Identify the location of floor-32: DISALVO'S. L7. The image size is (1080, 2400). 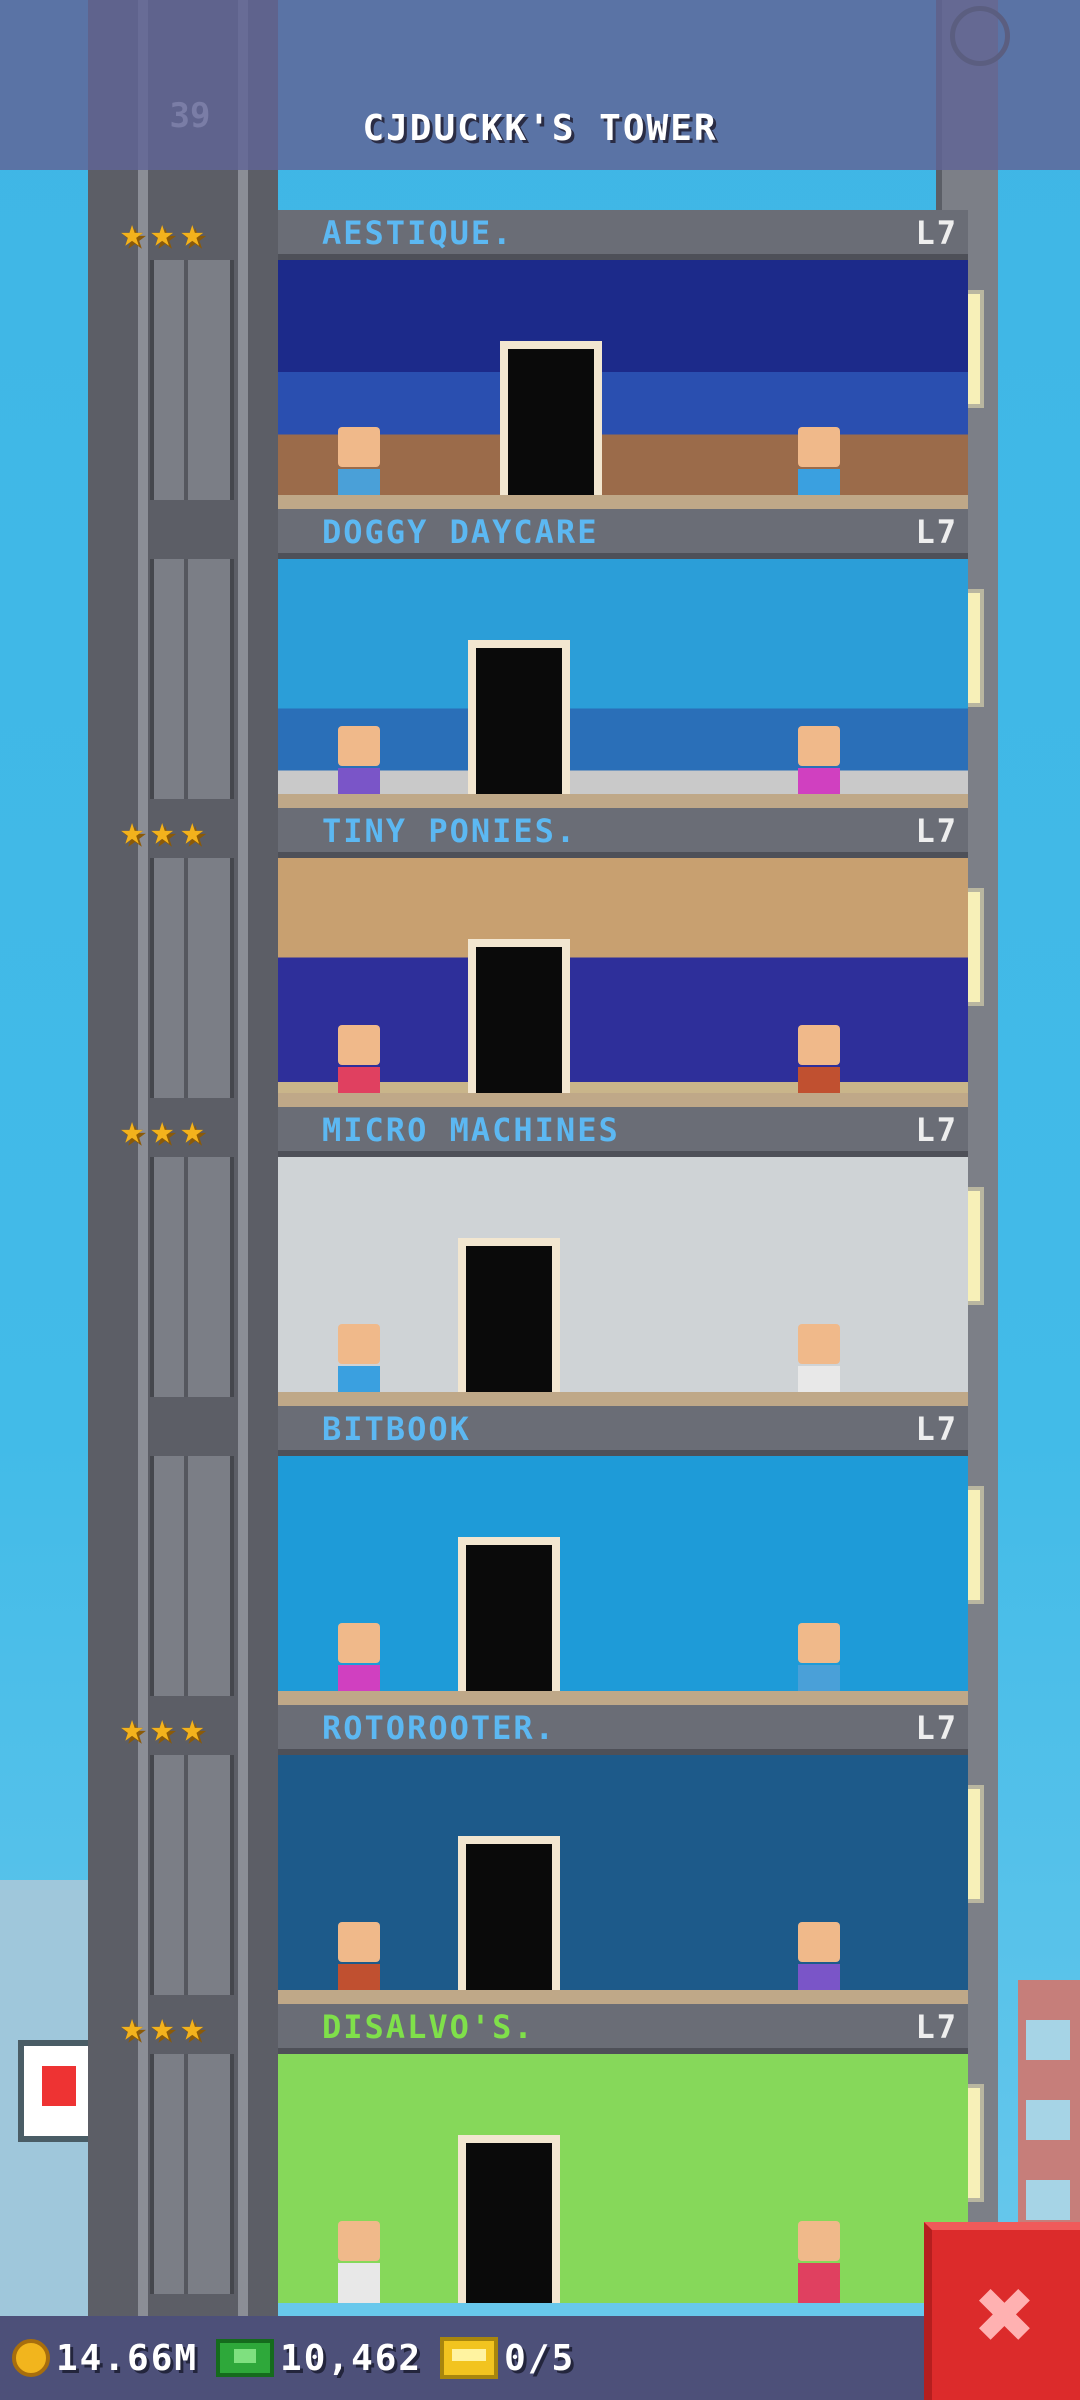
(623, 2153).